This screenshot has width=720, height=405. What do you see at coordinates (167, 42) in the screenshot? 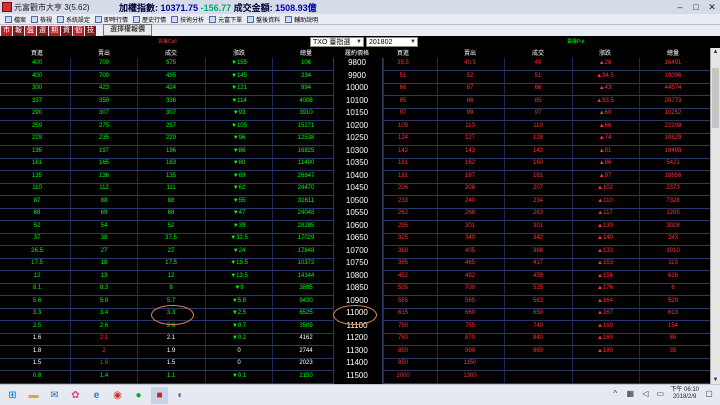
I see `call-side-label: 買權Call` at bounding box center [167, 42].